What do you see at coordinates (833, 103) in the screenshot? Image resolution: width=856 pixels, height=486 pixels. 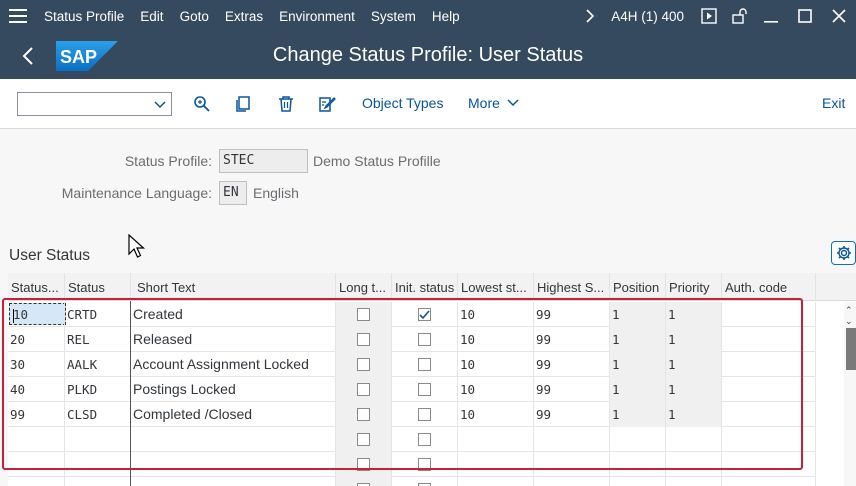 I see `exit-button: Exit` at bounding box center [833, 103].